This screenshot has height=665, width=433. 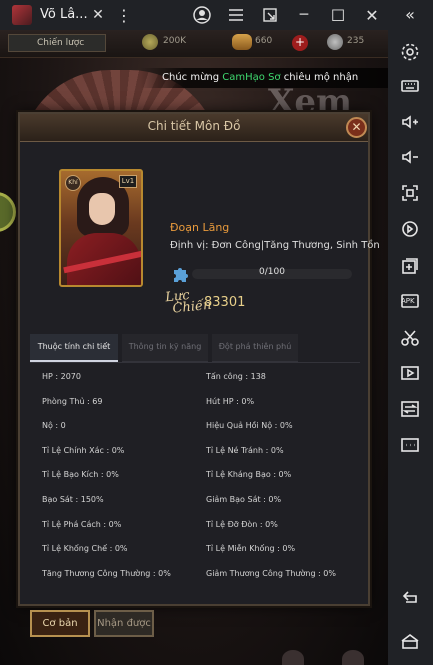 What do you see at coordinates (249, 474) in the screenshot?
I see `stat-crit-resist: Tỉ Lệ Kháng Bạo : 0%` at bounding box center [249, 474].